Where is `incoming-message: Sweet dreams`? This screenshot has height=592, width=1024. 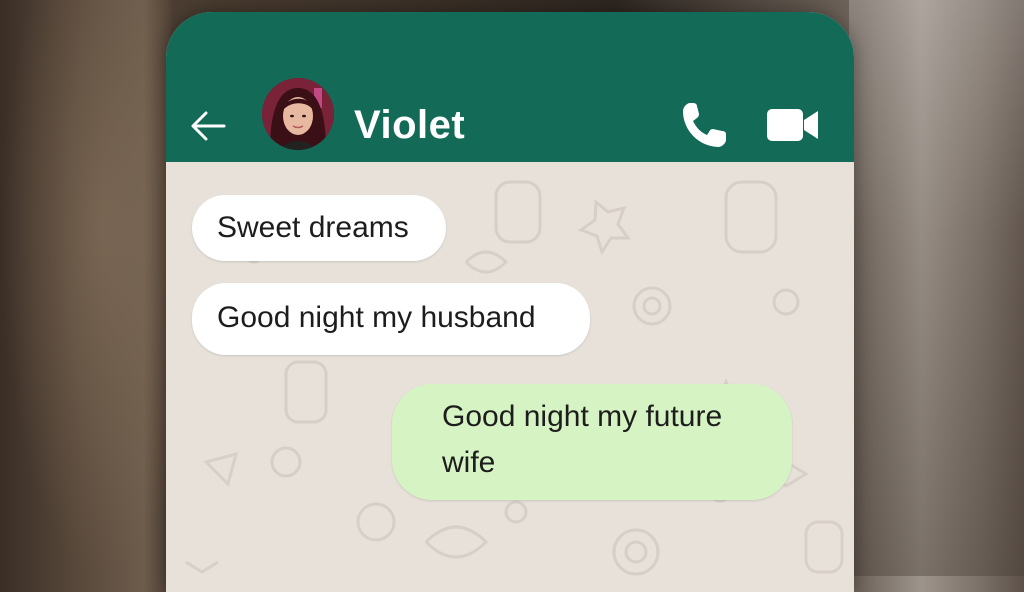
incoming-message: Sweet dreams is located at coordinates (319, 228).